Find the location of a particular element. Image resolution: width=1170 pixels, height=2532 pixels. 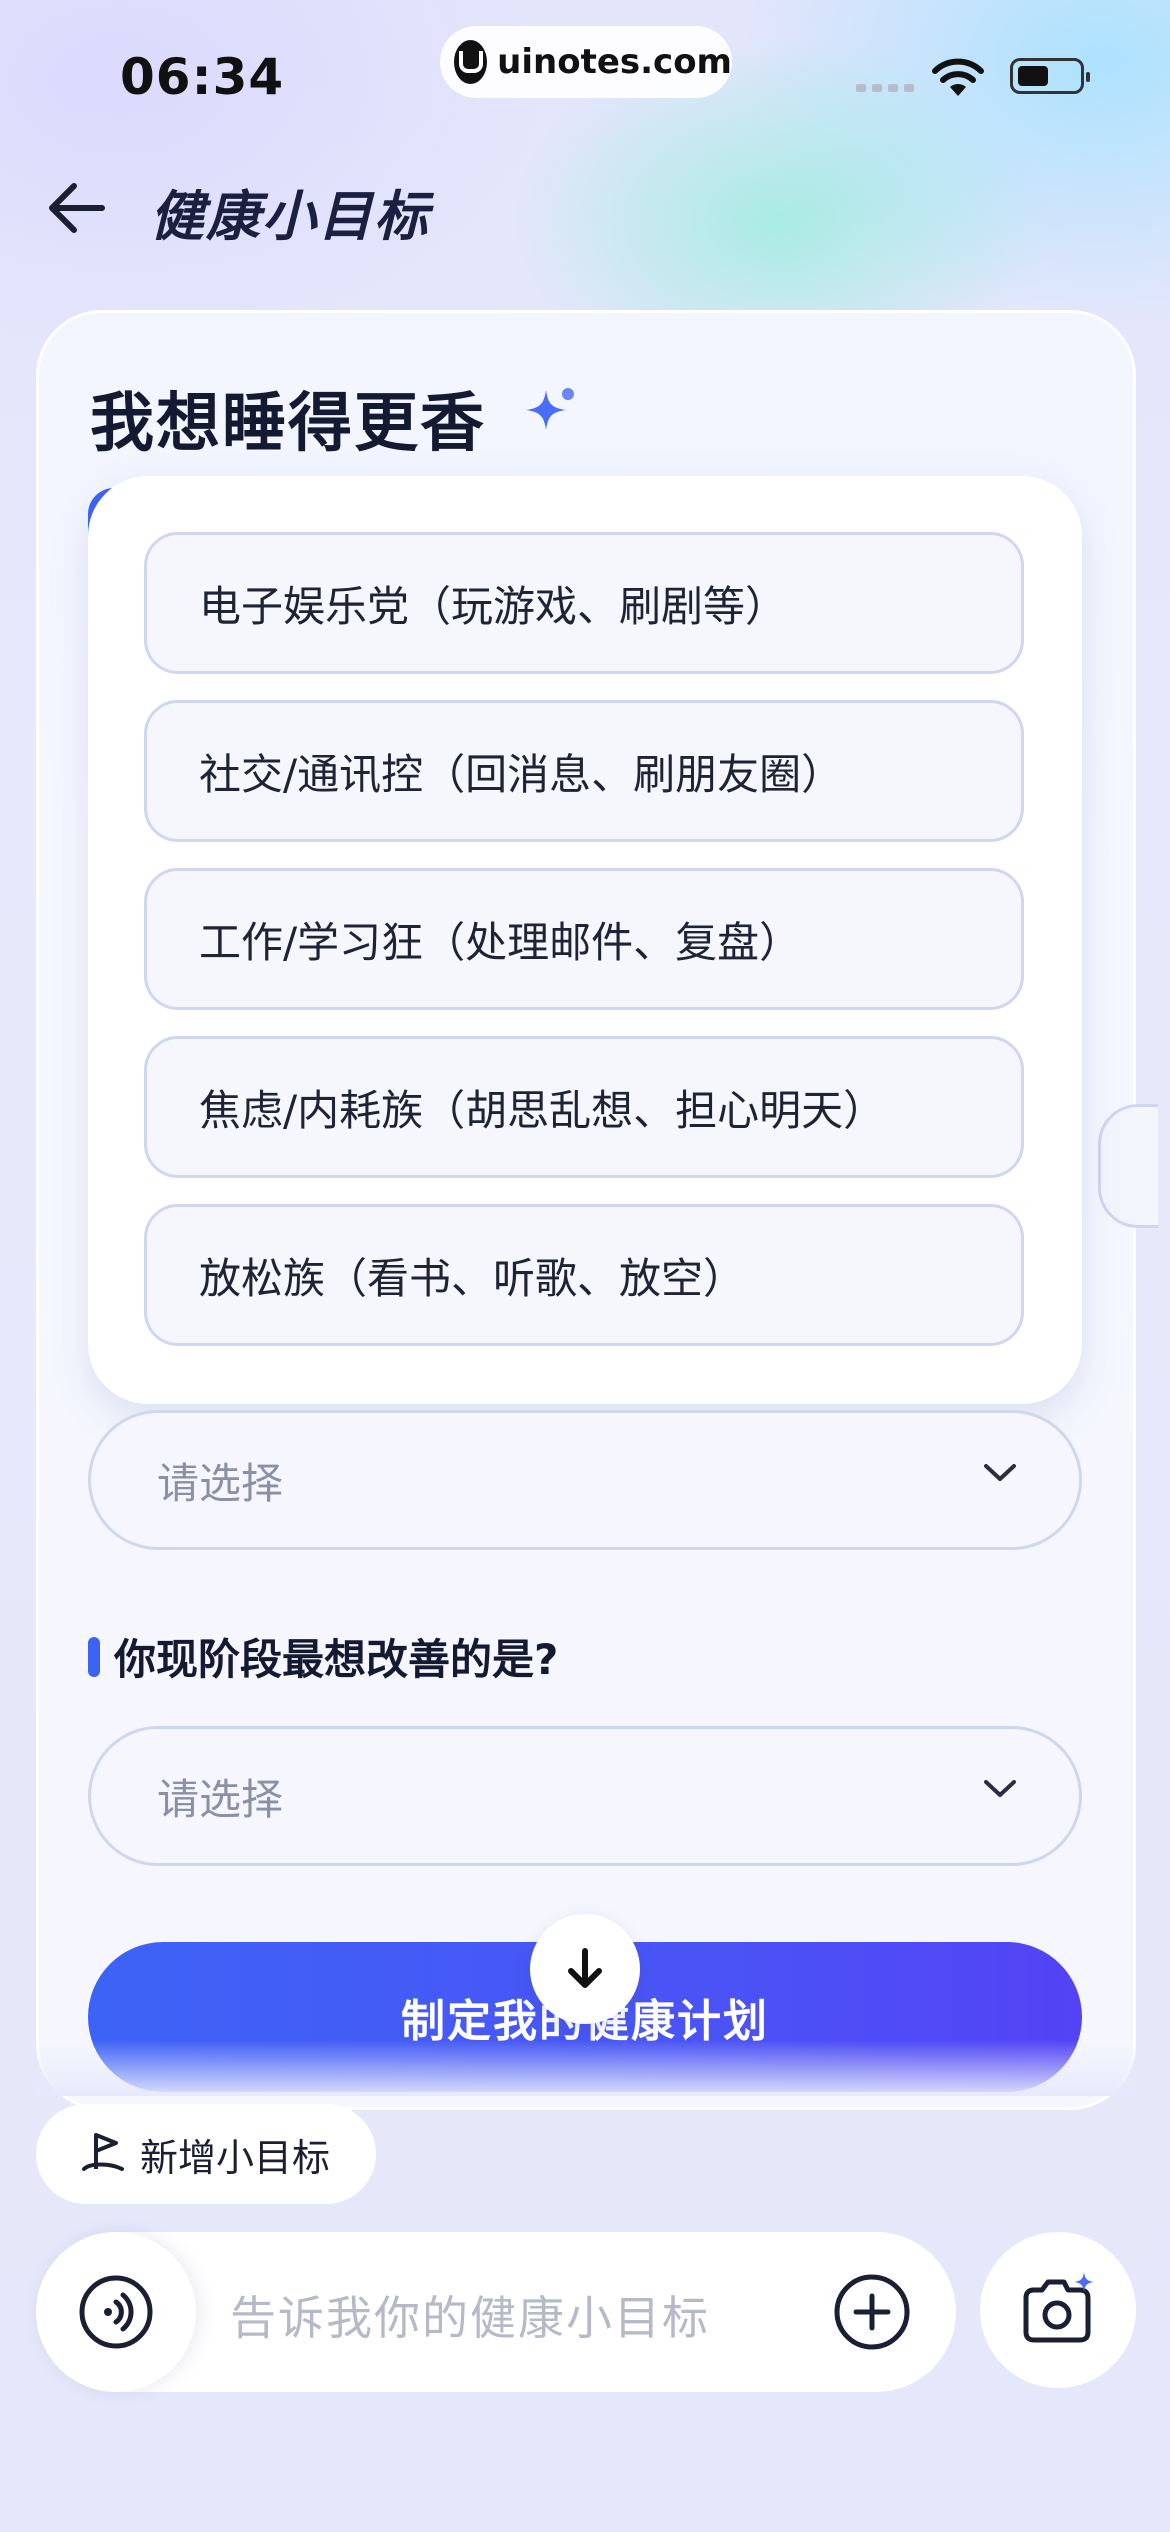

chat-input: 告诉我你的健康小目标 is located at coordinates (470, 2315).